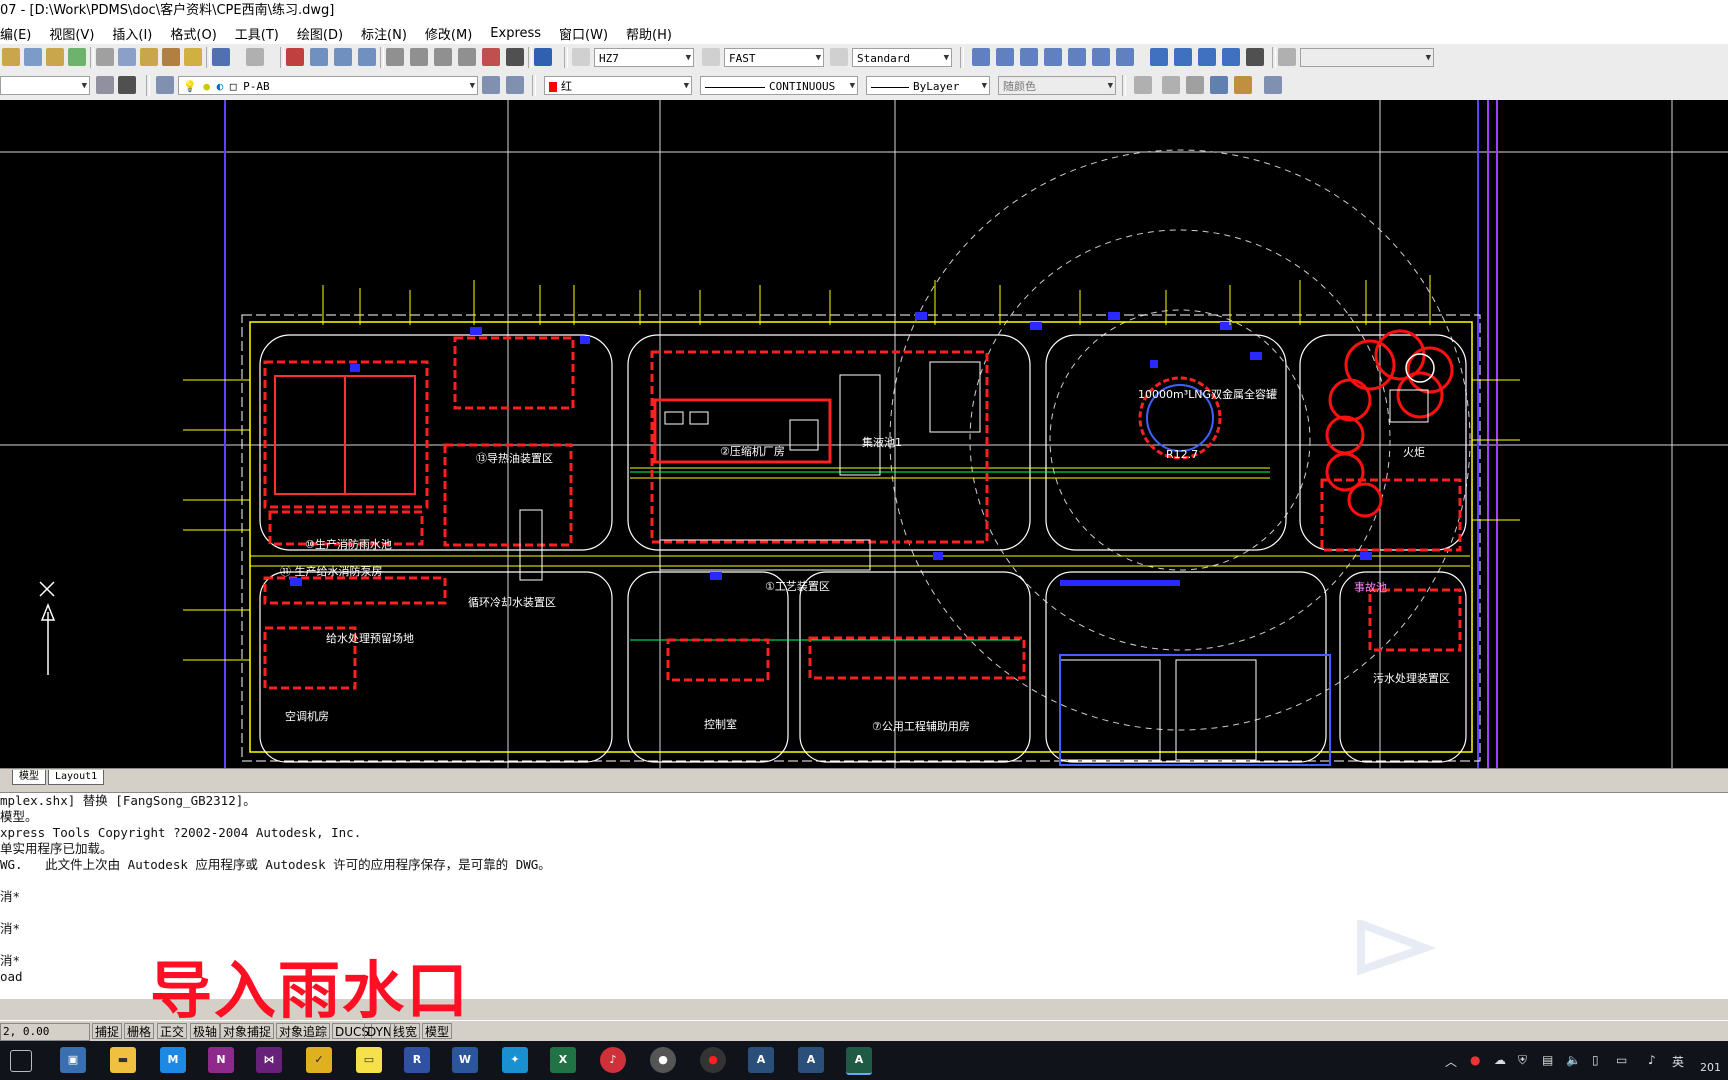 The width and height of the screenshot is (1728, 1080). I want to click on menu-help: 帮助(H), so click(654, 33).